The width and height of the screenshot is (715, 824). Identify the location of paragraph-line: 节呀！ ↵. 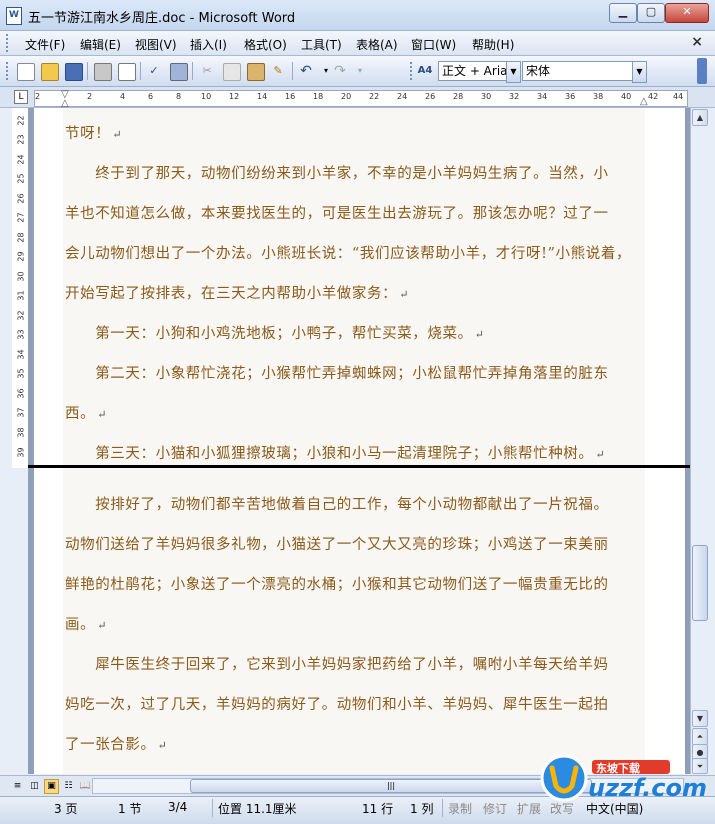
(352, 132).